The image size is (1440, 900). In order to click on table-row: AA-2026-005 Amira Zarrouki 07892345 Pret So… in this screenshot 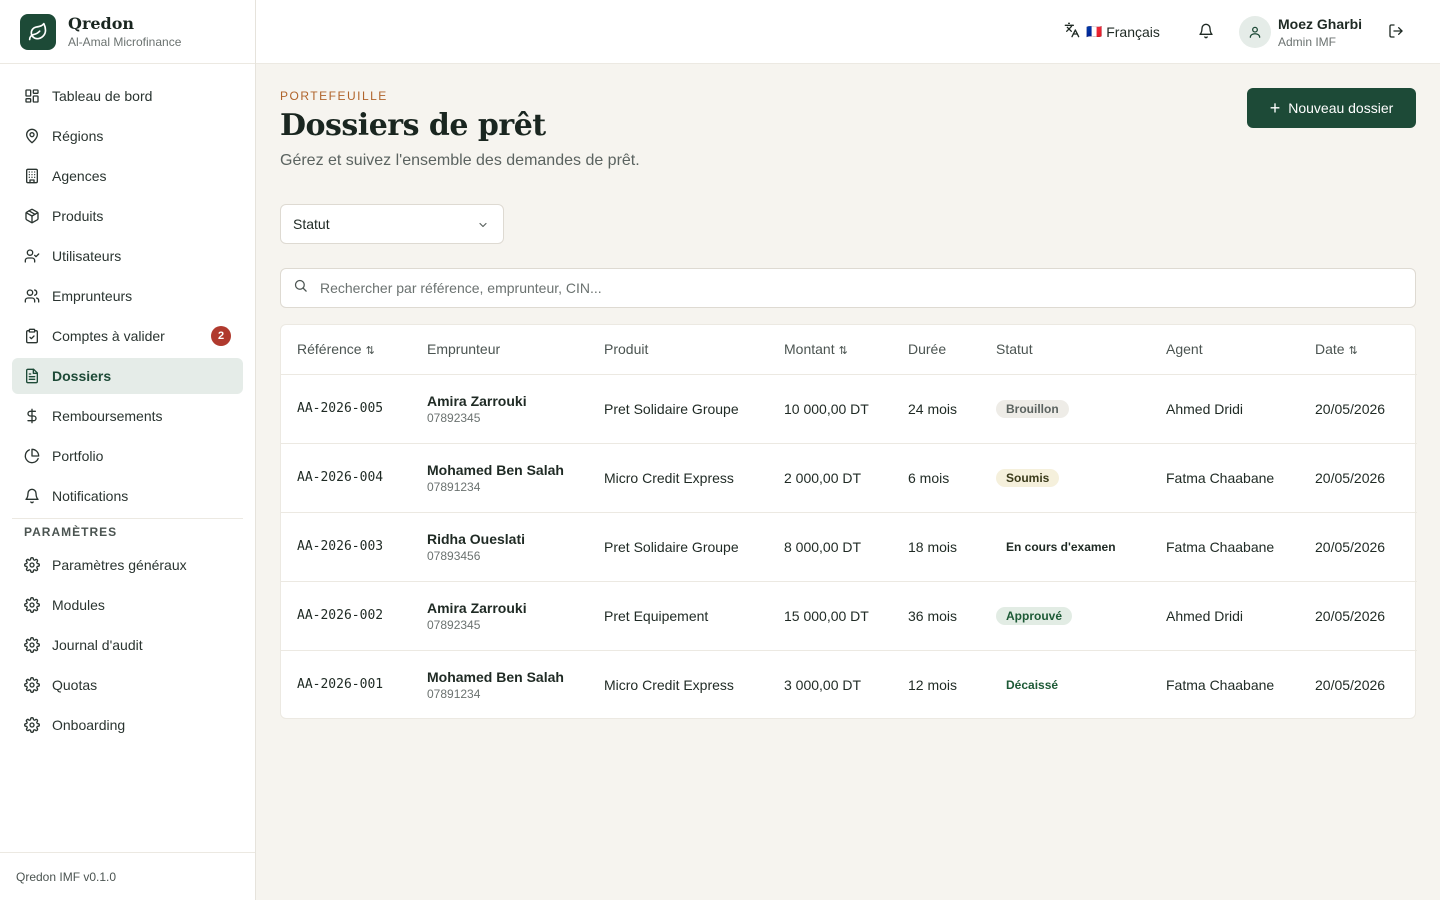, I will do `click(849, 408)`.